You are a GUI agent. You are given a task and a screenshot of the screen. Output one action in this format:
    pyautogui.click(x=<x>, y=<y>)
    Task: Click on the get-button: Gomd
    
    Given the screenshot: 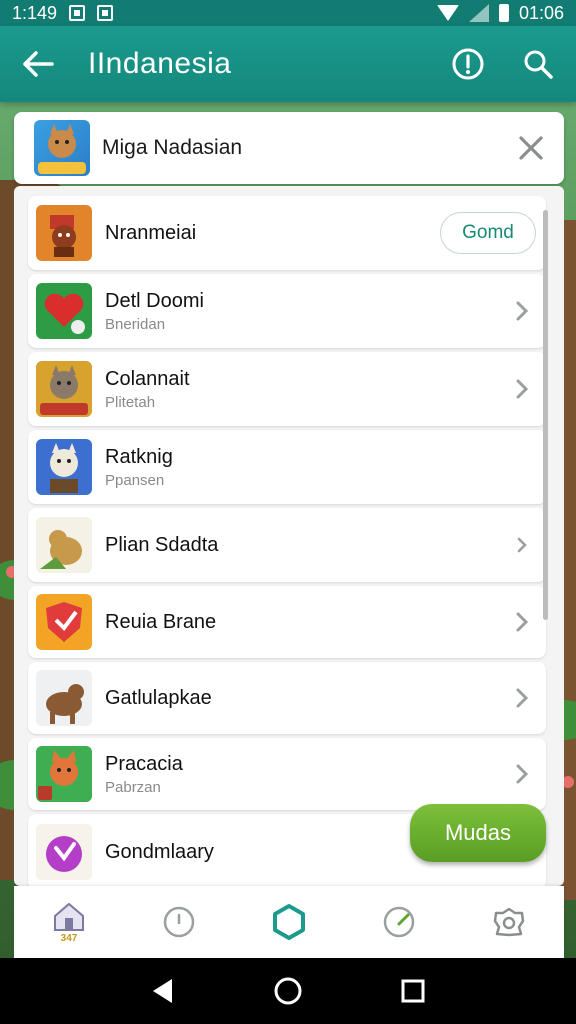 What is the action you would take?
    pyautogui.click(x=488, y=233)
    